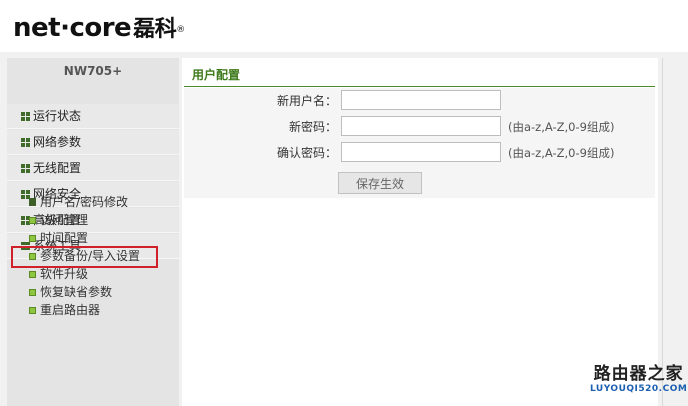  What do you see at coordinates (216, 75) in the screenshot?
I see `page-title: 用户配置` at bounding box center [216, 75].